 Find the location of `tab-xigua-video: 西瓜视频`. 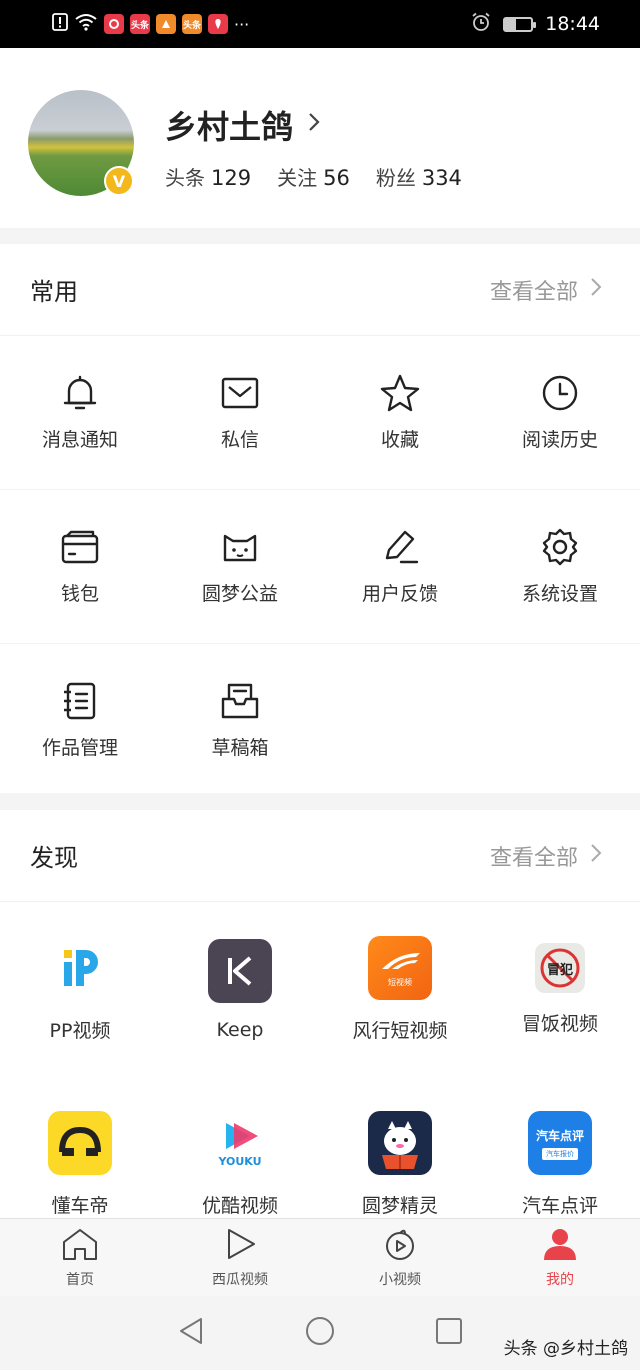

tab-xigua-video: 西瓜视频 is located at coordinates (240, 1257).